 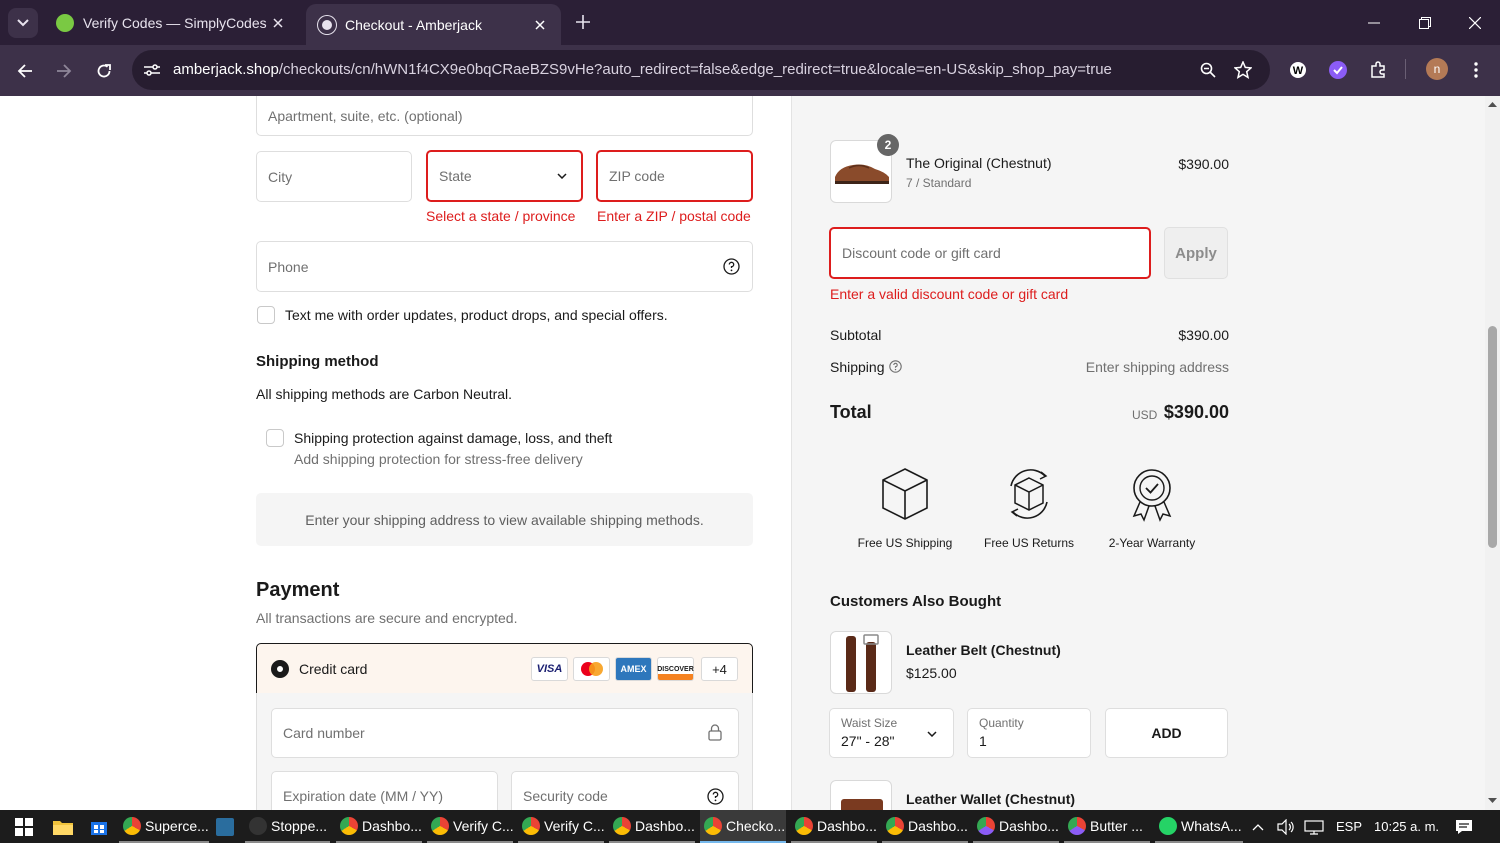 What do you see at coordinates (280, 176) in the screenshot?
I see `city-placeholder: City` at bounding box center [280, 176].